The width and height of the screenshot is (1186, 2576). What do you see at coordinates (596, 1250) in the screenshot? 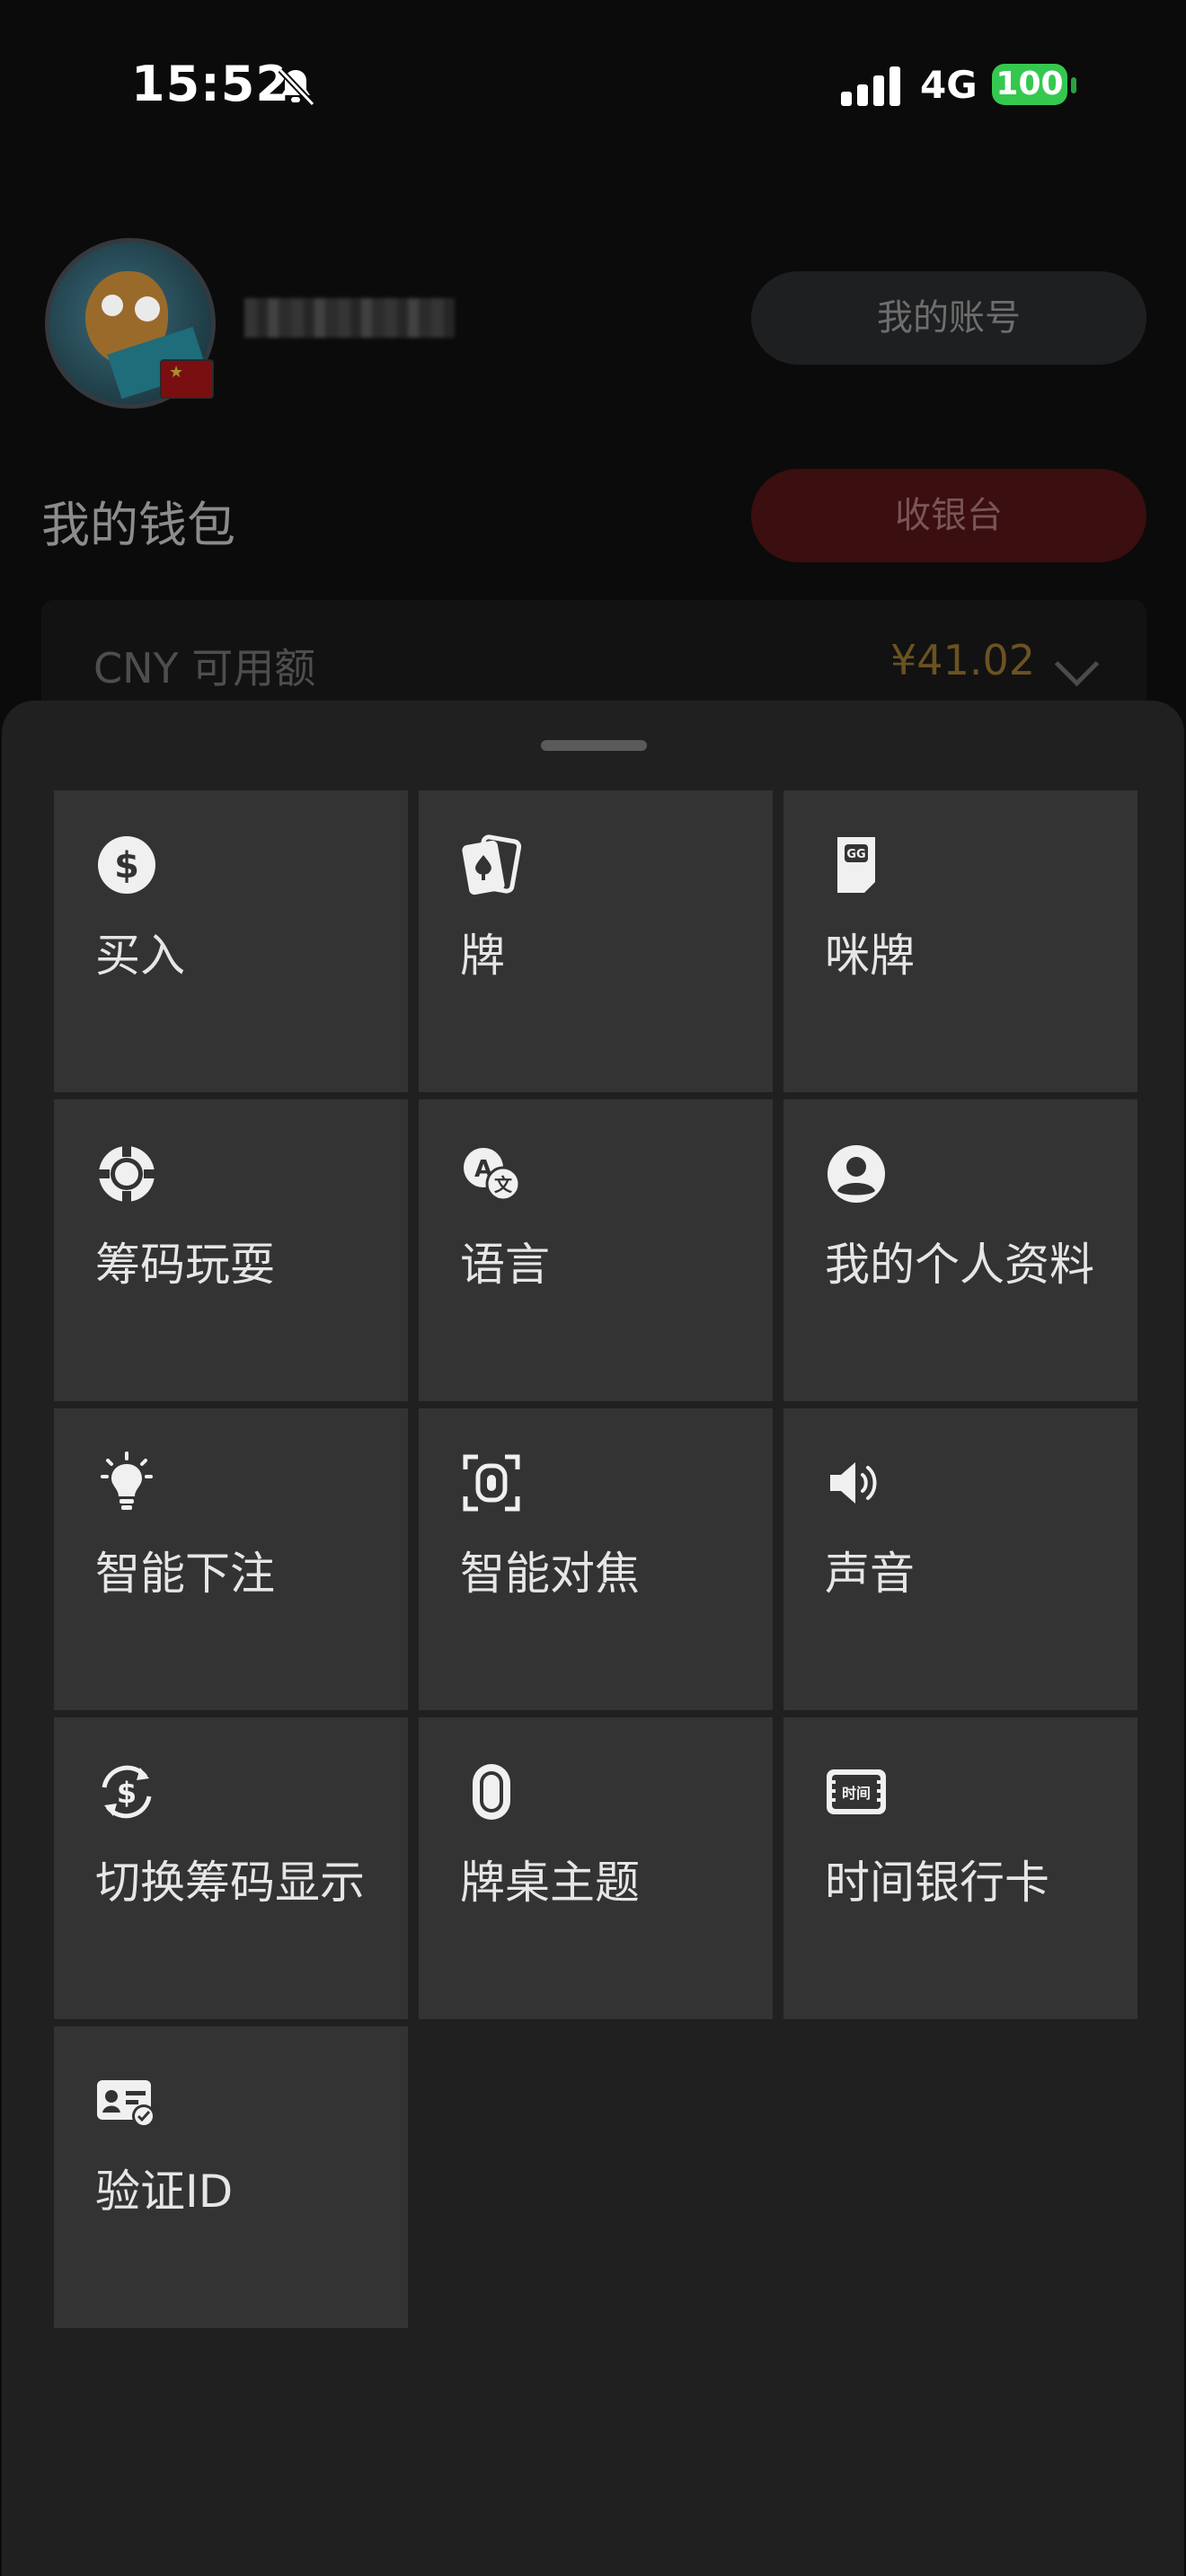
I see `menu-item-language: A 文 语言` at bounding box center [596, 1250].